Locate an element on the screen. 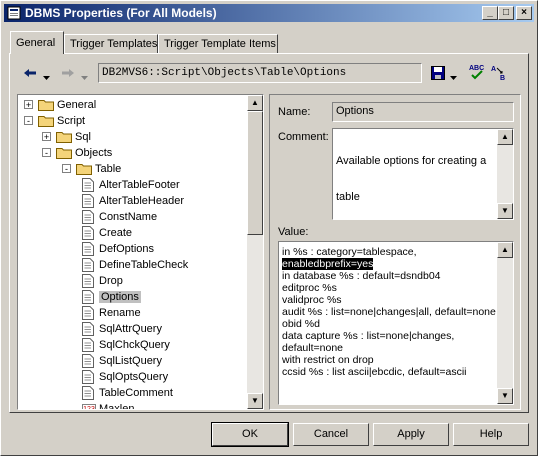  save-button is located at coordinates (438, 75).